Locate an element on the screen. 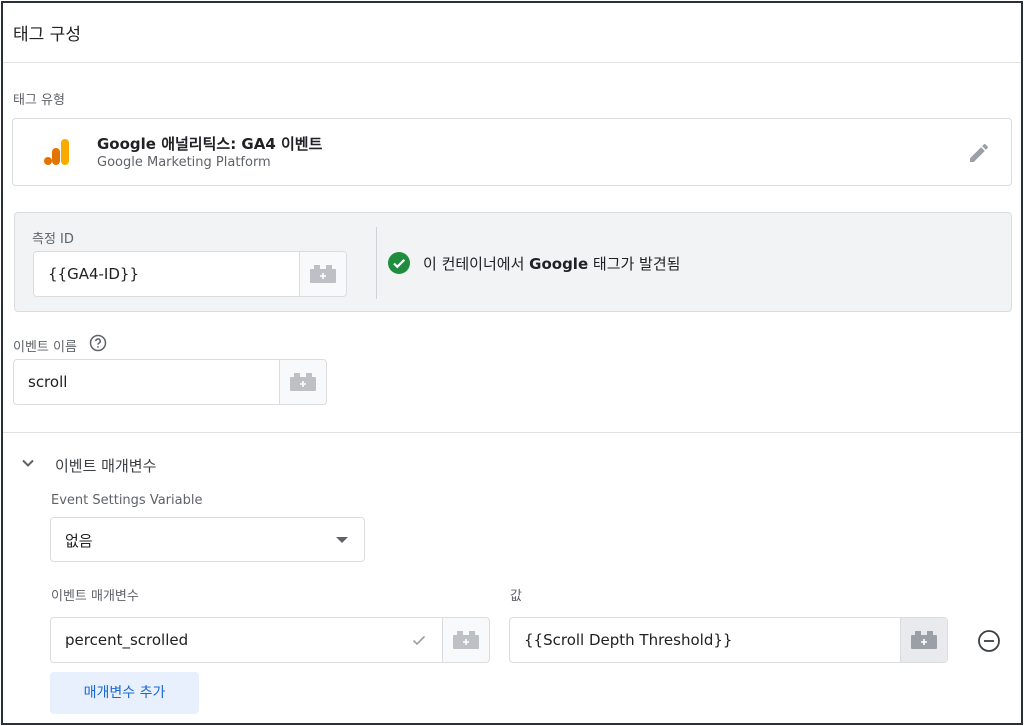 This screenshot has width=1024, height=726. remove-circle-icon is located at coordinates (989, 641).